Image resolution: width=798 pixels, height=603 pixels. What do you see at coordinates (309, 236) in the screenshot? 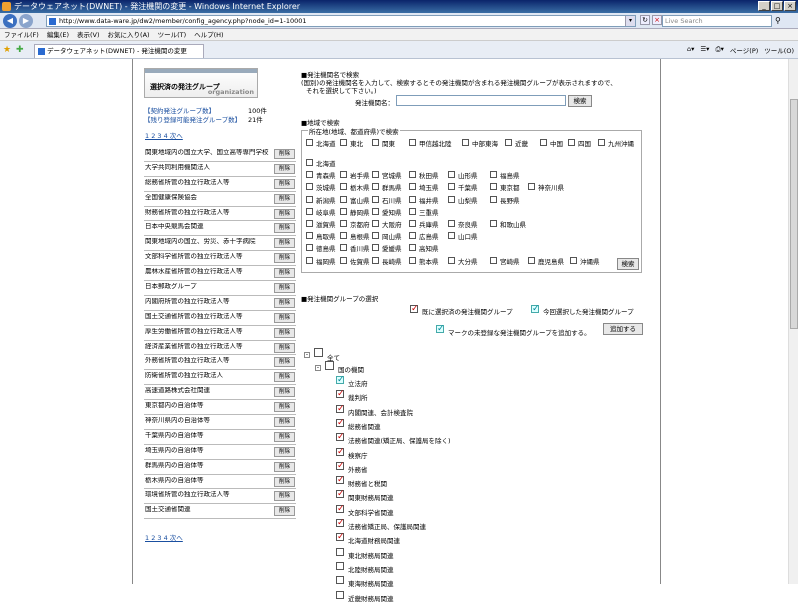
I see `pref-6-0-checkbox` at bounding box center [309, 236].